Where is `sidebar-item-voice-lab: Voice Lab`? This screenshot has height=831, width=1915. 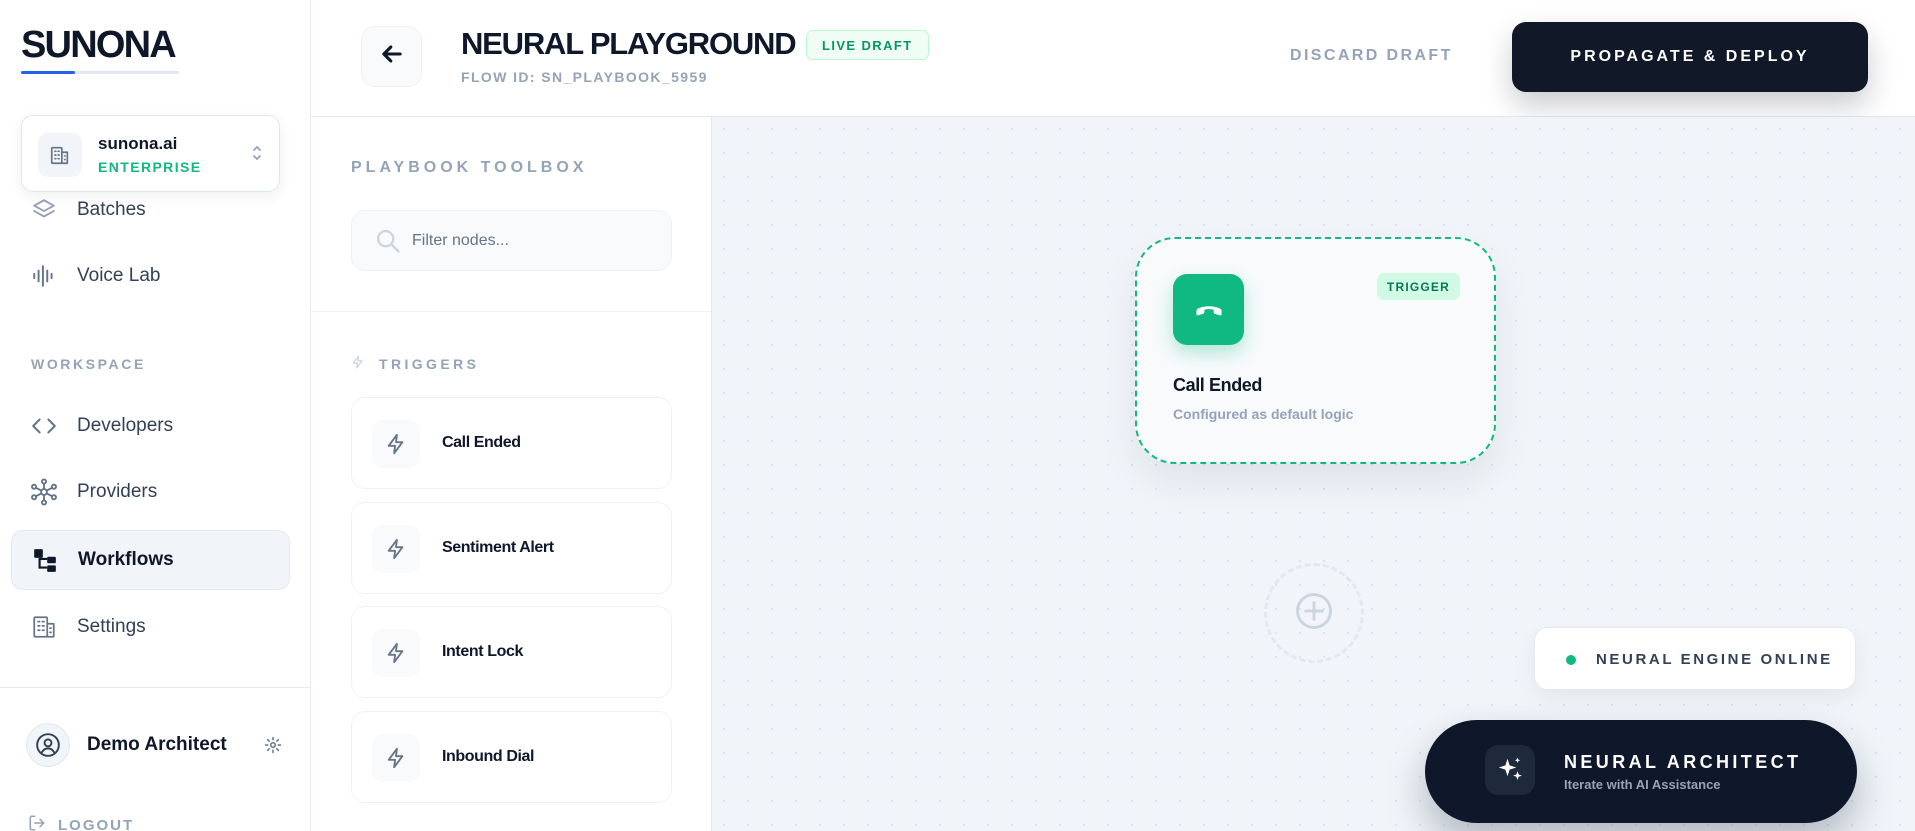 sidebar-item-voice-lab: Voice Lab is located at coordinates (150, 276).